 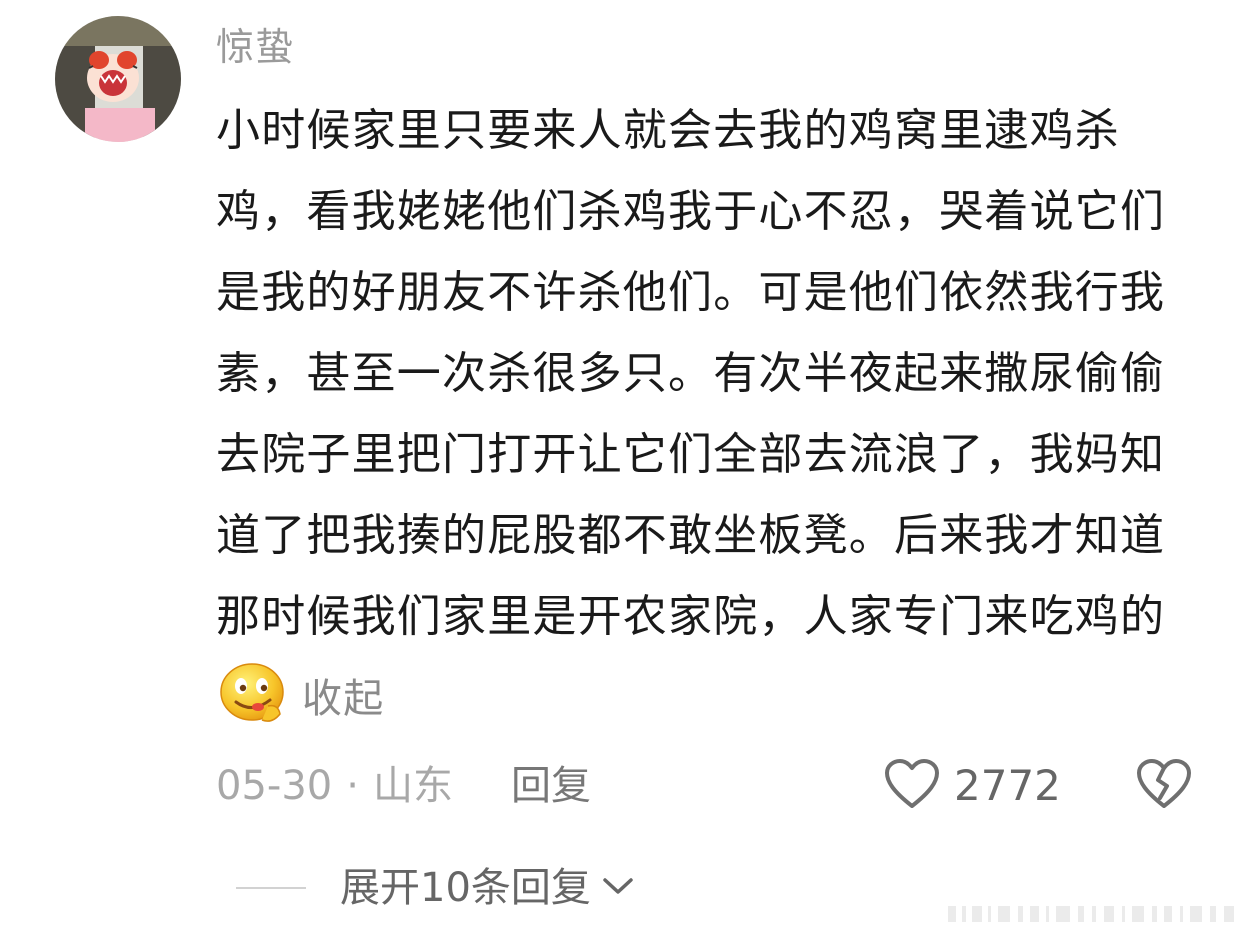 I want to click on username: 惊蛰, so click(x=255, y=47).